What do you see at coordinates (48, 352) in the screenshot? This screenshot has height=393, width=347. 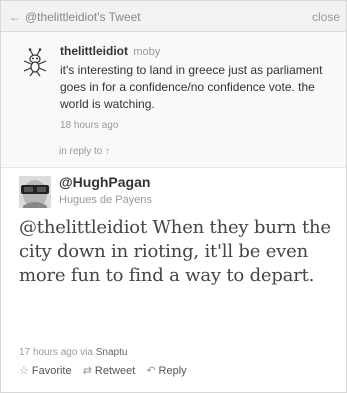 I see `reply-timestamp: 17 hours ago` at bounding box center [48, 352].